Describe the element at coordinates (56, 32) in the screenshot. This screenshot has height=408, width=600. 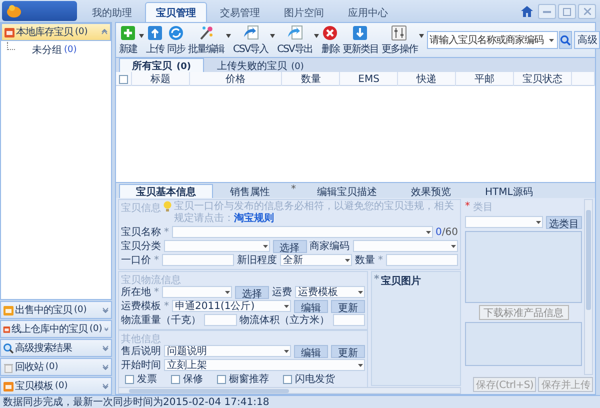
I see `sidebar-group: 本地库存宝贝 (0)` at that location.